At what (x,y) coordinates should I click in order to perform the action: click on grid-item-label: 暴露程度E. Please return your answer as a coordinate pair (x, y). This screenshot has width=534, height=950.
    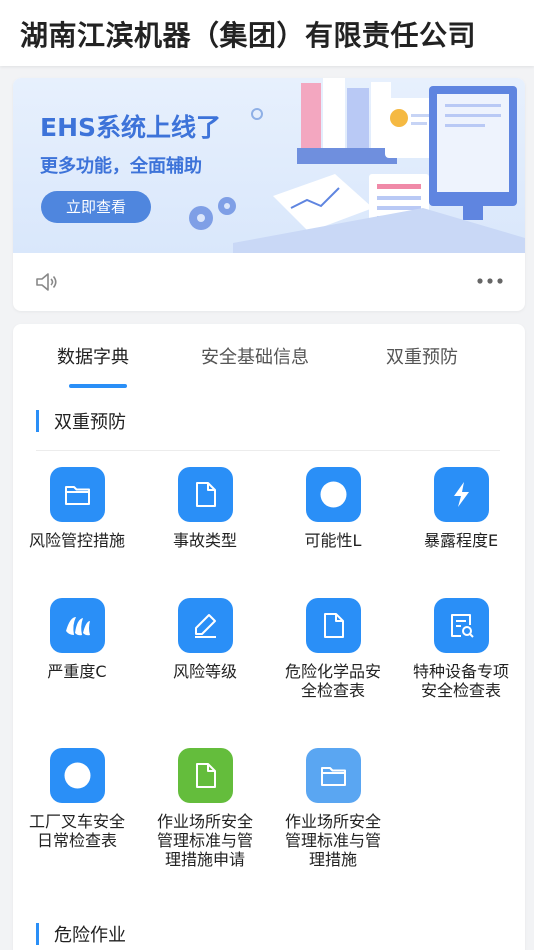
    Looking at the image, I should click on (461, 540).